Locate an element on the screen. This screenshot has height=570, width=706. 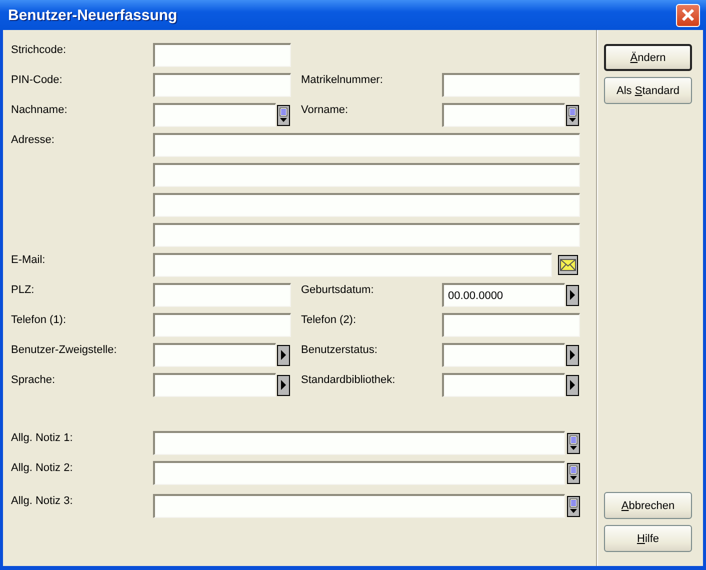
field-label: E-Mail: is located at coordinates (28, 259).